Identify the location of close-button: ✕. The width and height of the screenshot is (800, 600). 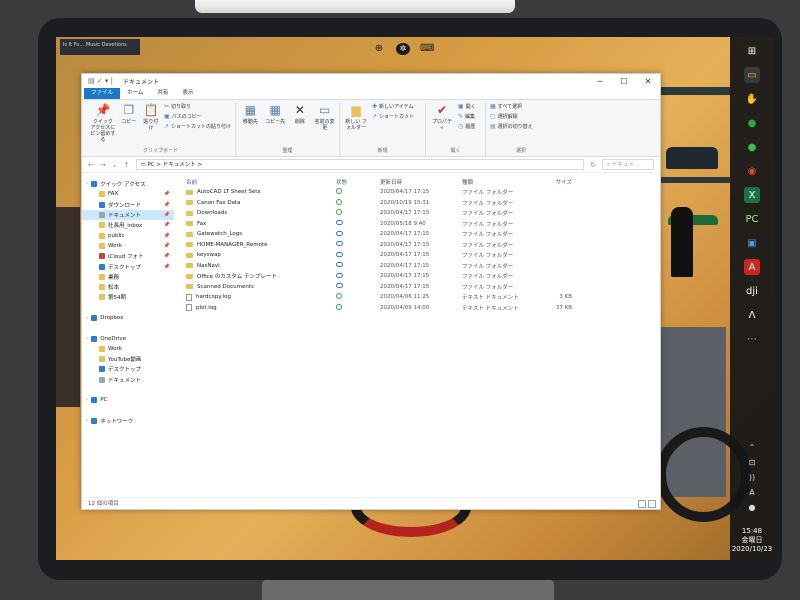
(648, 81).